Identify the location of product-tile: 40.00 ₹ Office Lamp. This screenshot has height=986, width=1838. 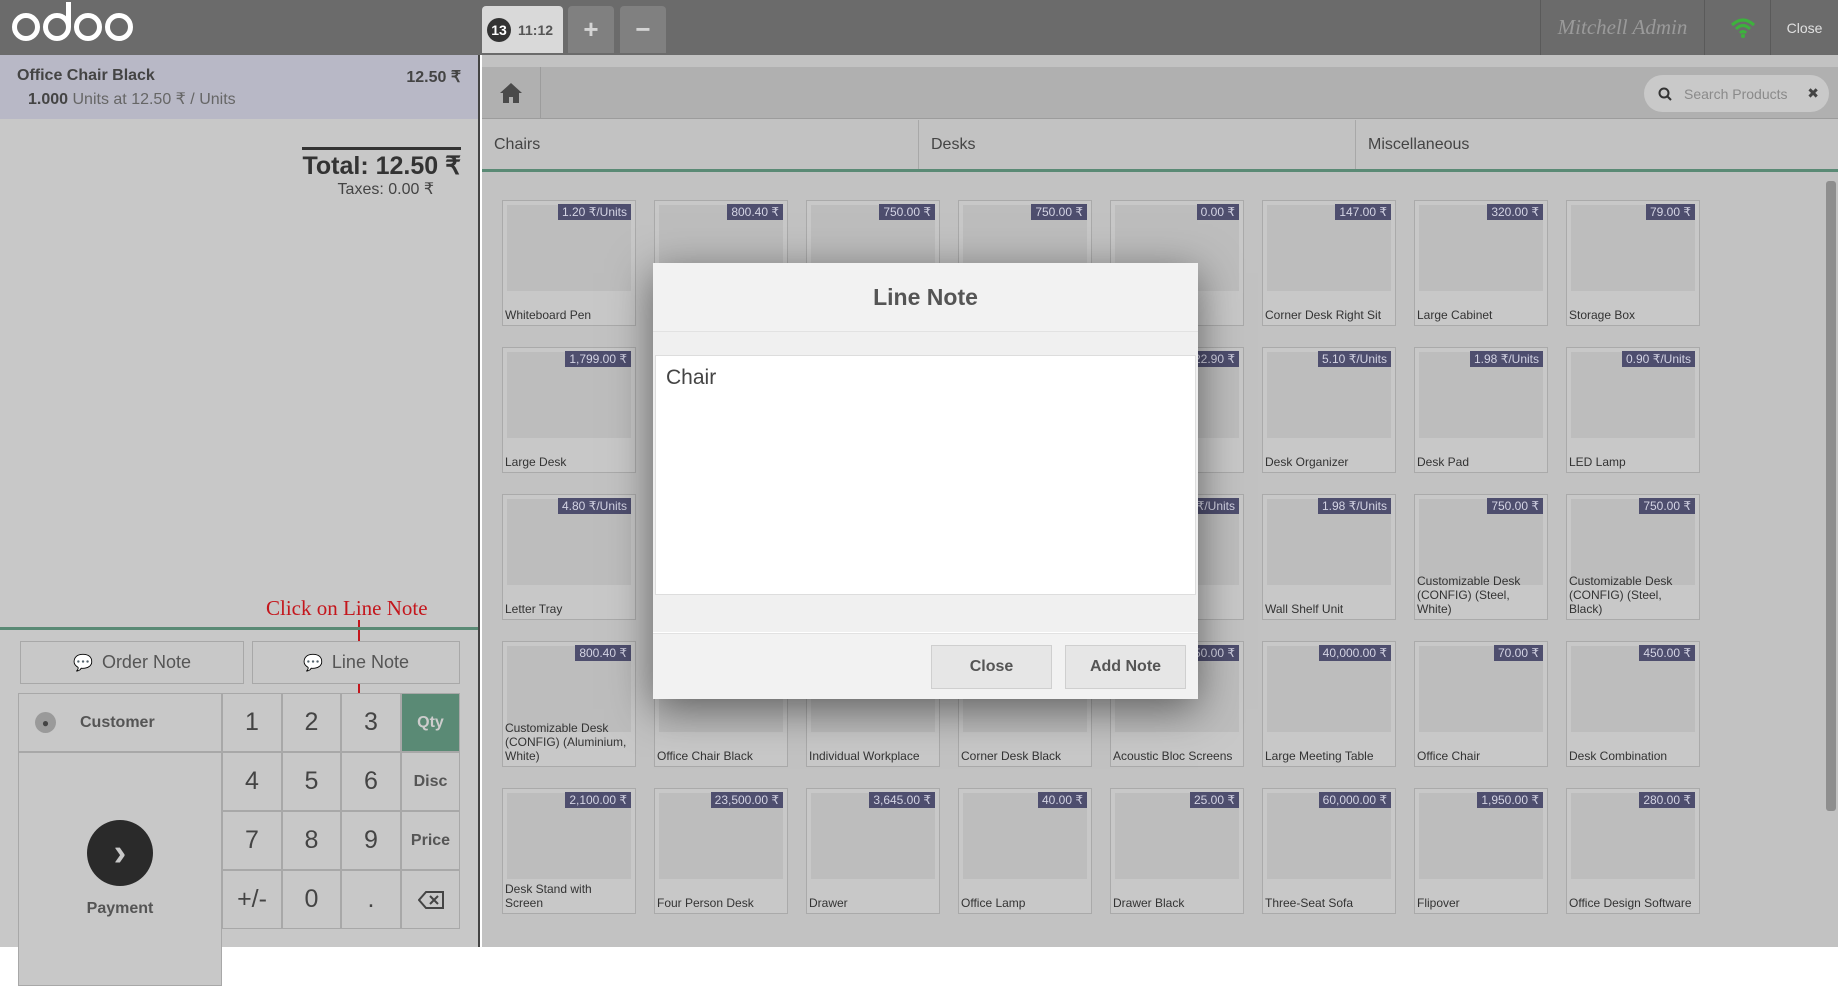
(1025, 851).